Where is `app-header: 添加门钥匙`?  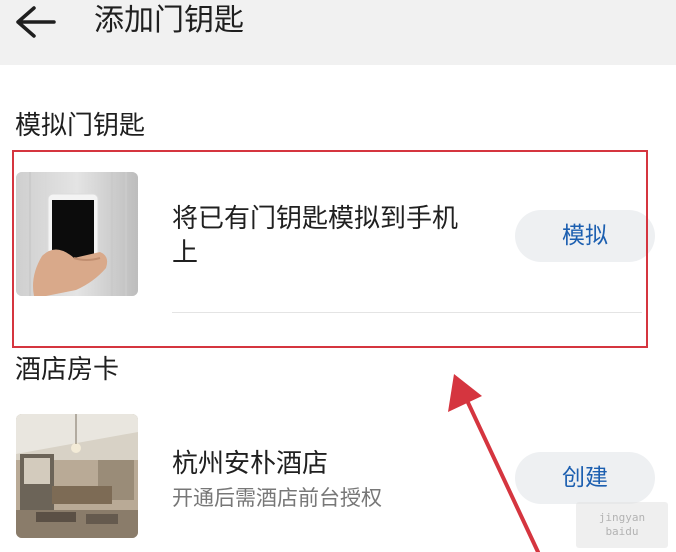 app-header: 添加门钥匙 is located at coordinates (338, 32).